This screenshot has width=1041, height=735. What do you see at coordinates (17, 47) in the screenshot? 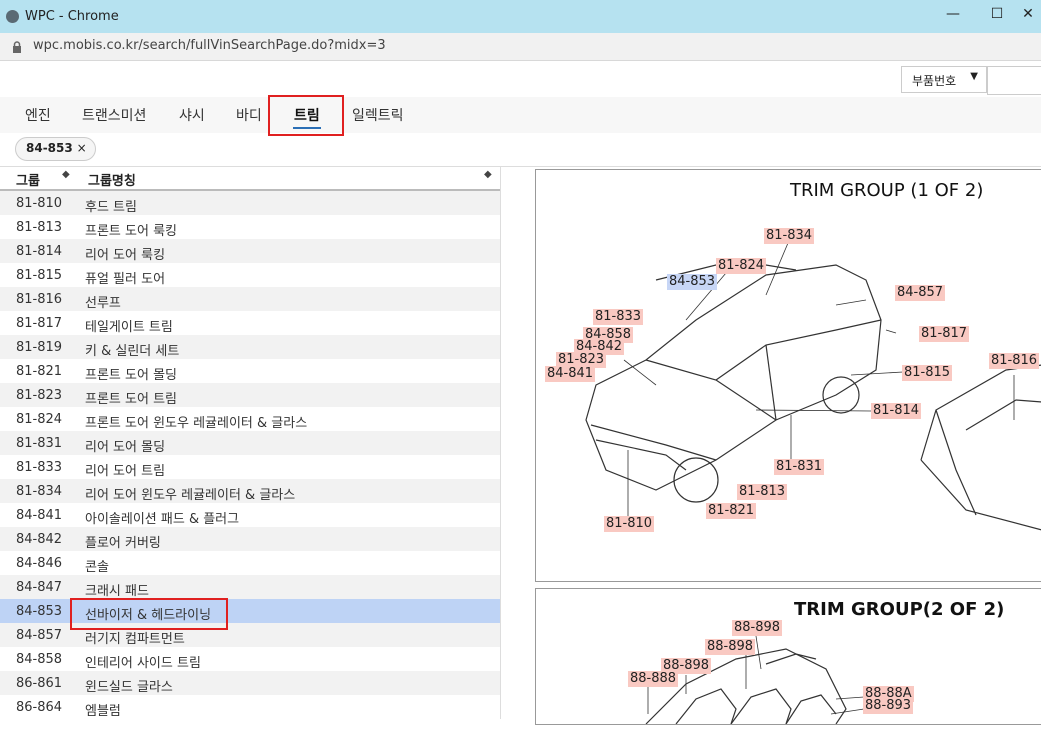
I see `lock-icon` at bounding box center [17, 47].